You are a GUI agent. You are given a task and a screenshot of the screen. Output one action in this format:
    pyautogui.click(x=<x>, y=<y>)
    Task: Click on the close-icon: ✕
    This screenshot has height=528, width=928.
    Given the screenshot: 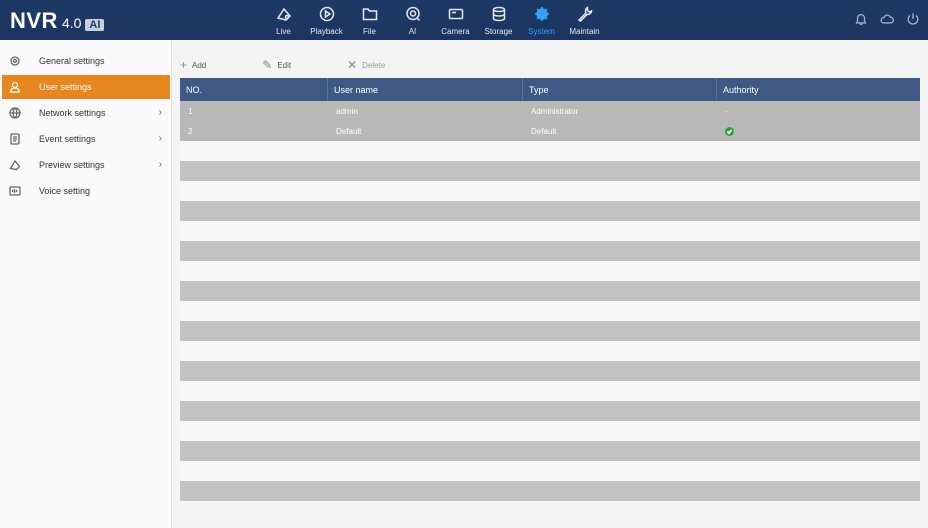 What is the action you would take?
    pyautogui.click(x=352, y=65)
    